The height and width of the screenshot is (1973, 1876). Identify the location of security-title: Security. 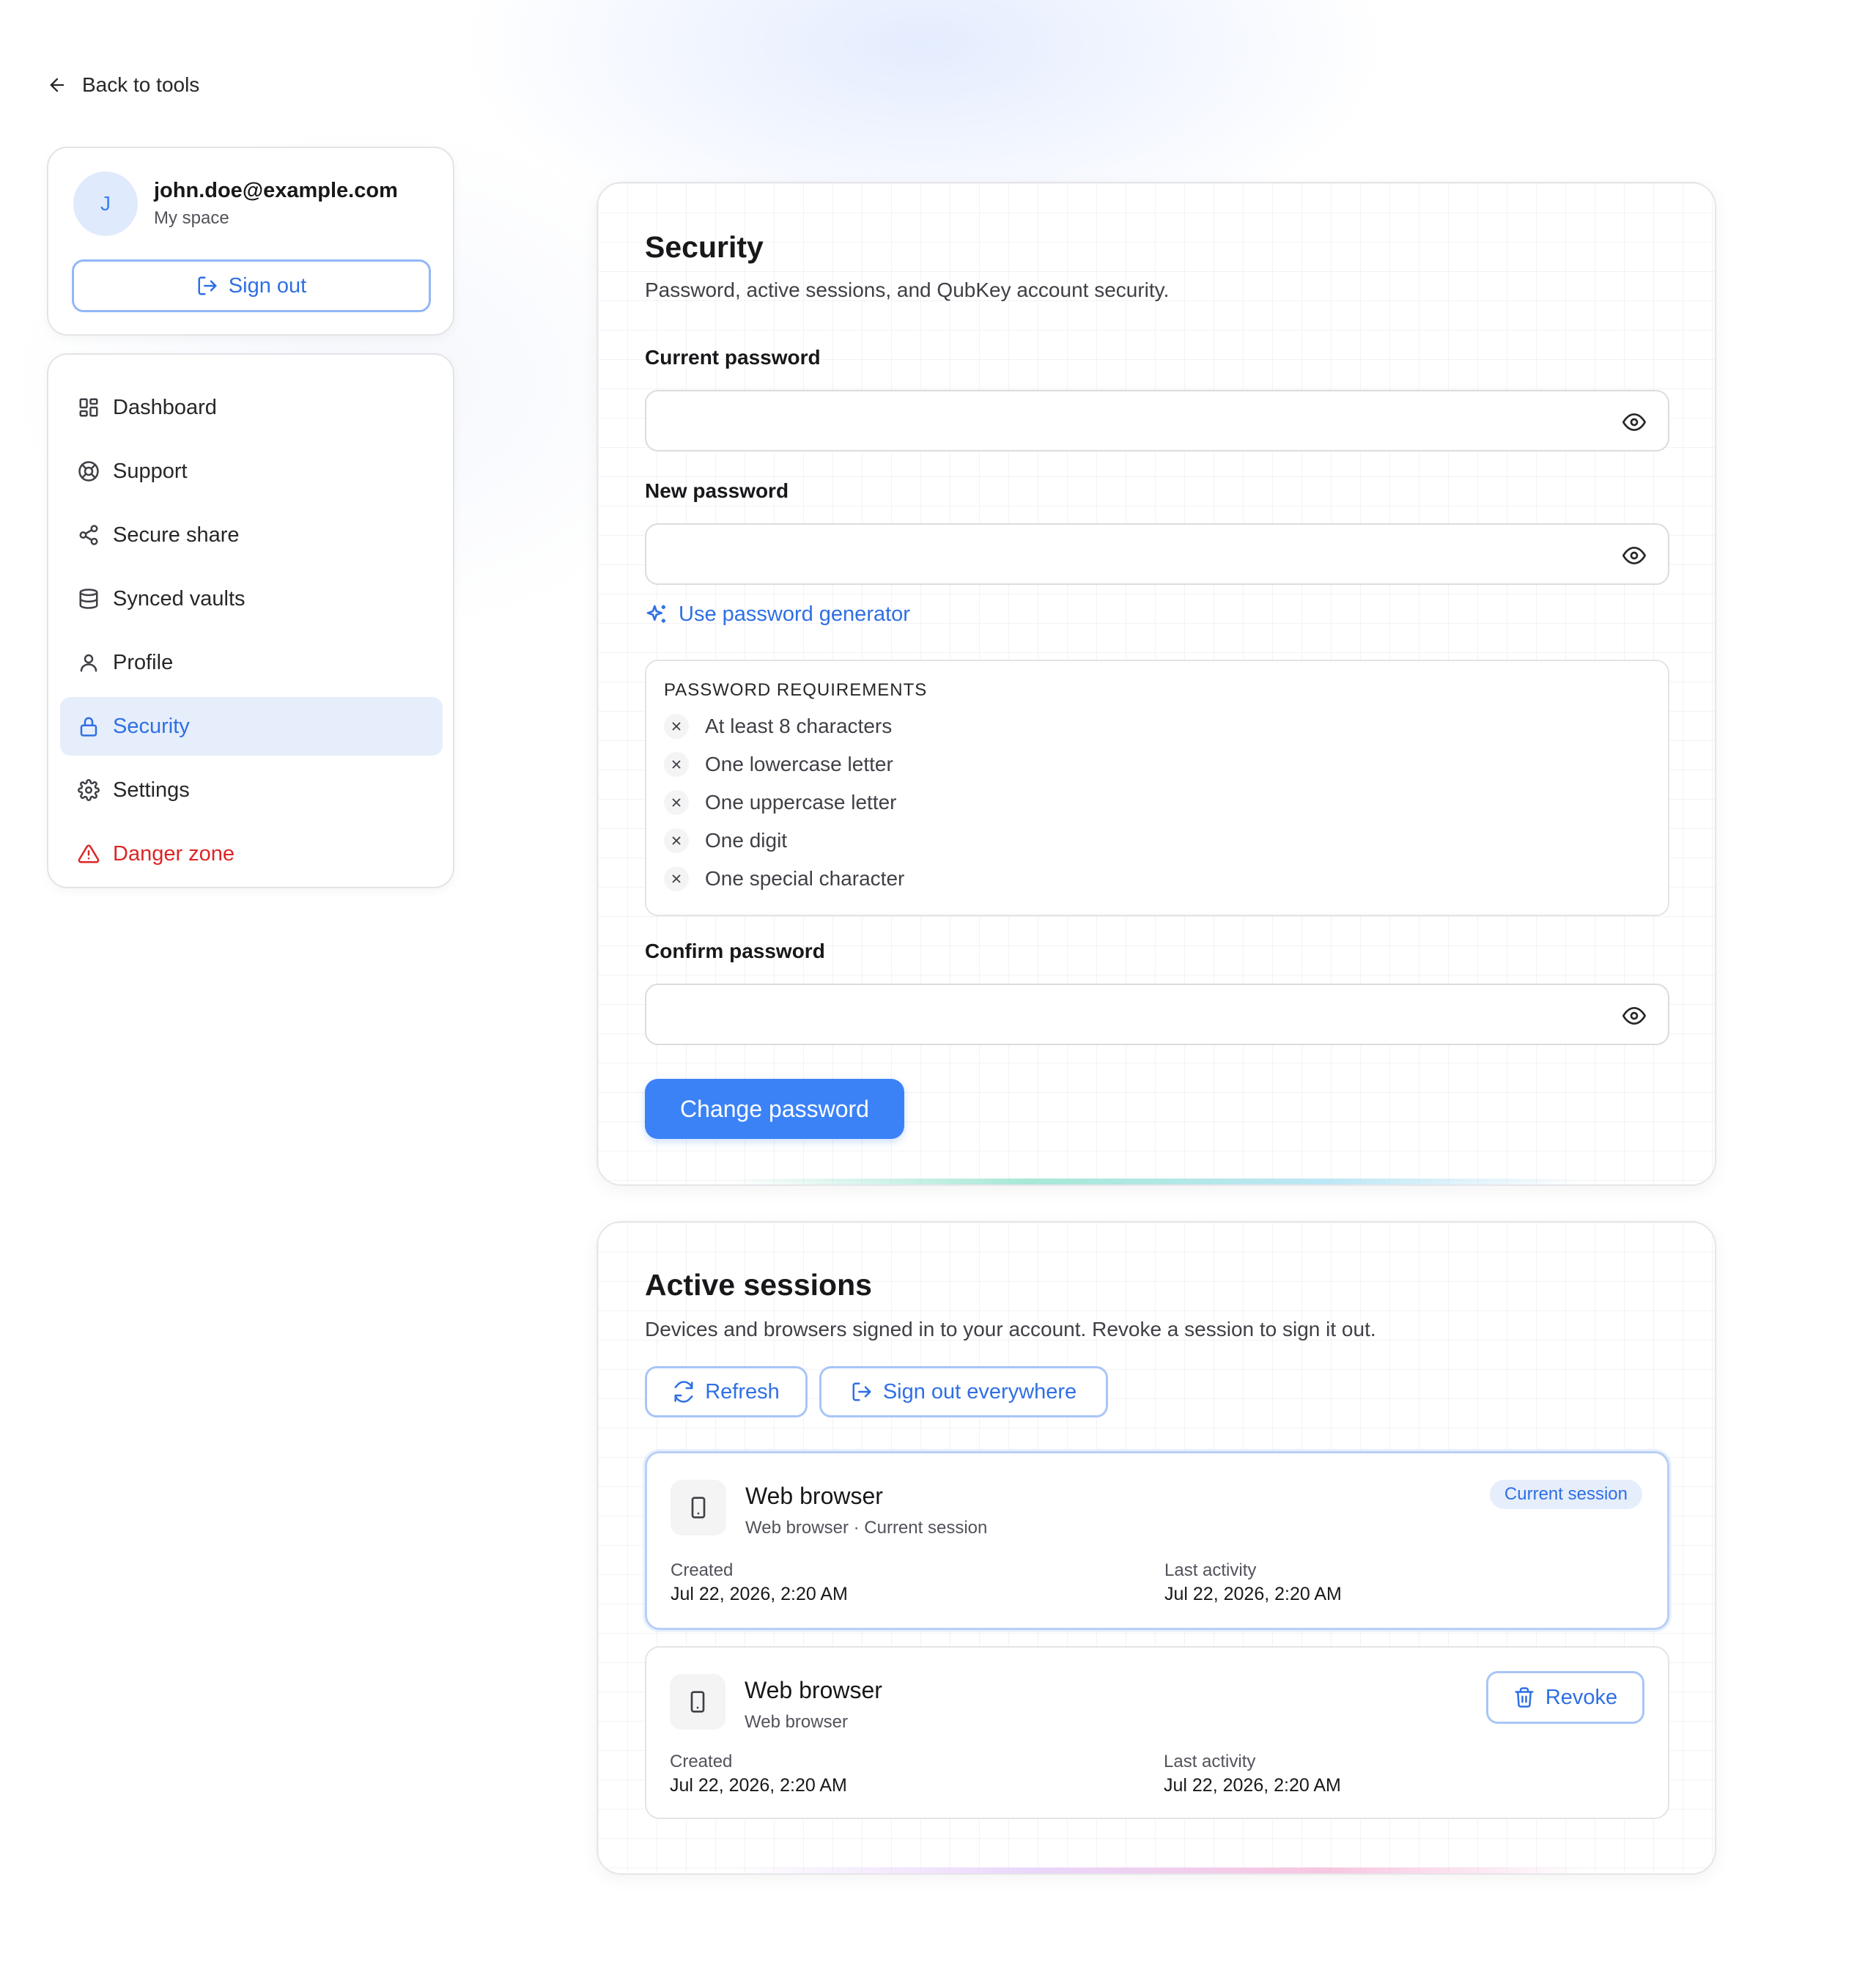
(704, 247).